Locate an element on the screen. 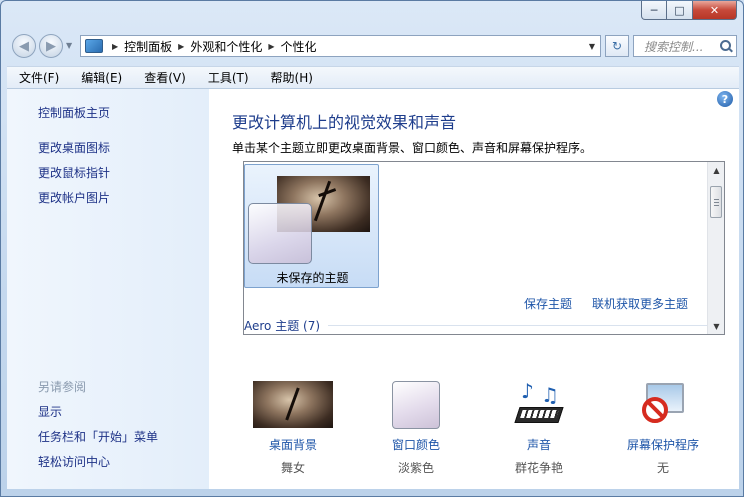 The width and height of the screenshot is (744, 497). aero-themes-heading: Aero 主题 (7) is located at coordinates (476, 325).